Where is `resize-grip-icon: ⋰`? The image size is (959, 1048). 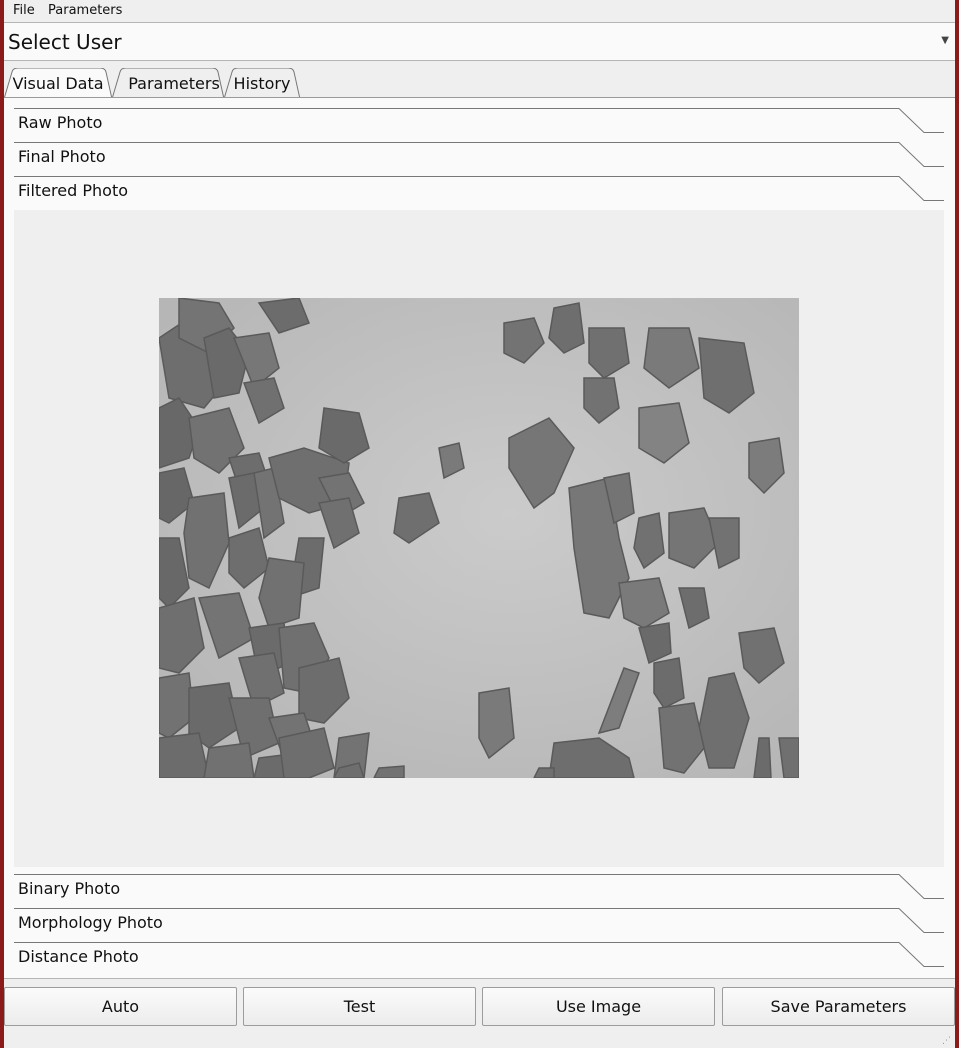 resize-grip-icon: ⋰ is located at coordinates (946, 1041).